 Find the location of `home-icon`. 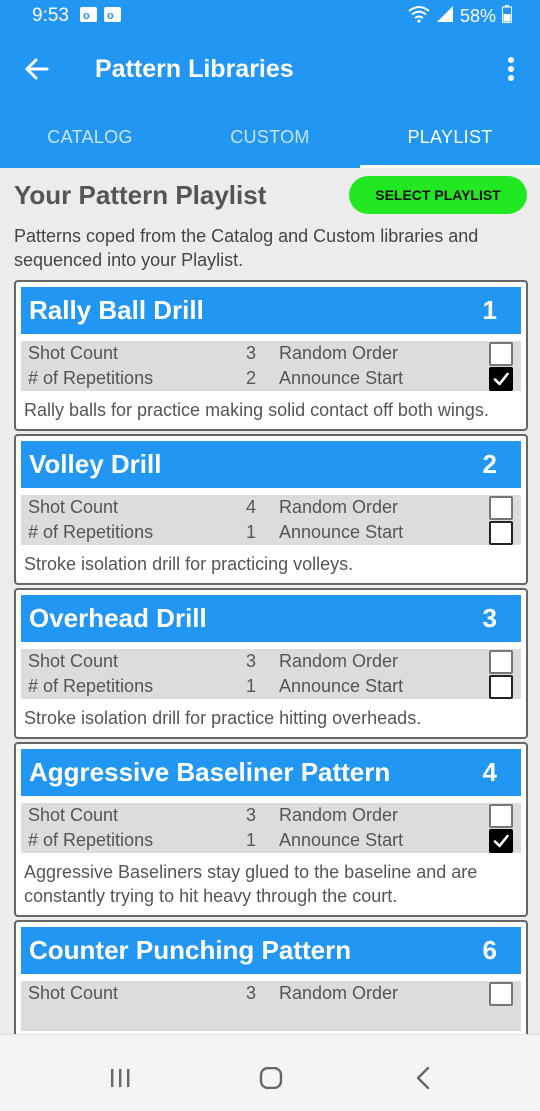

home-icon is located at coordinates (271, 1080).